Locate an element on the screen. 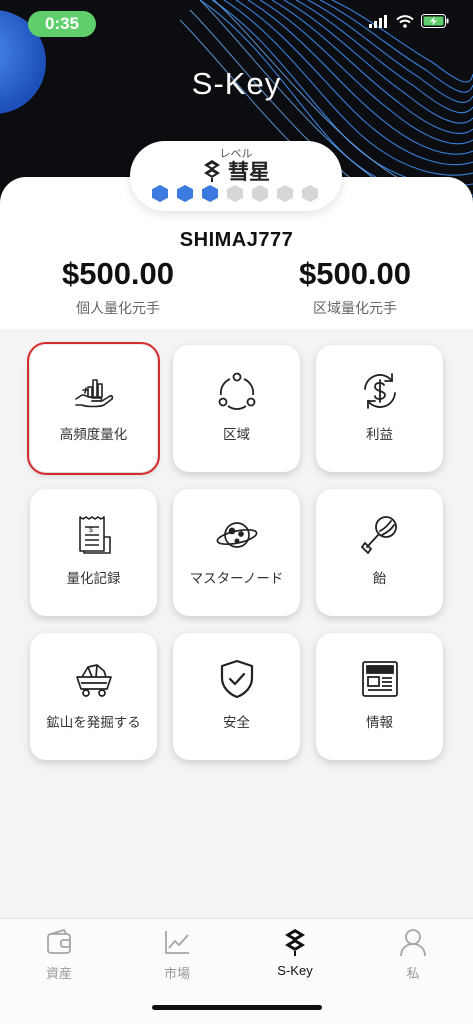 This screenshot has height=1024, width=473. tab-skey: S-Key is located at coordinates (295, 952).